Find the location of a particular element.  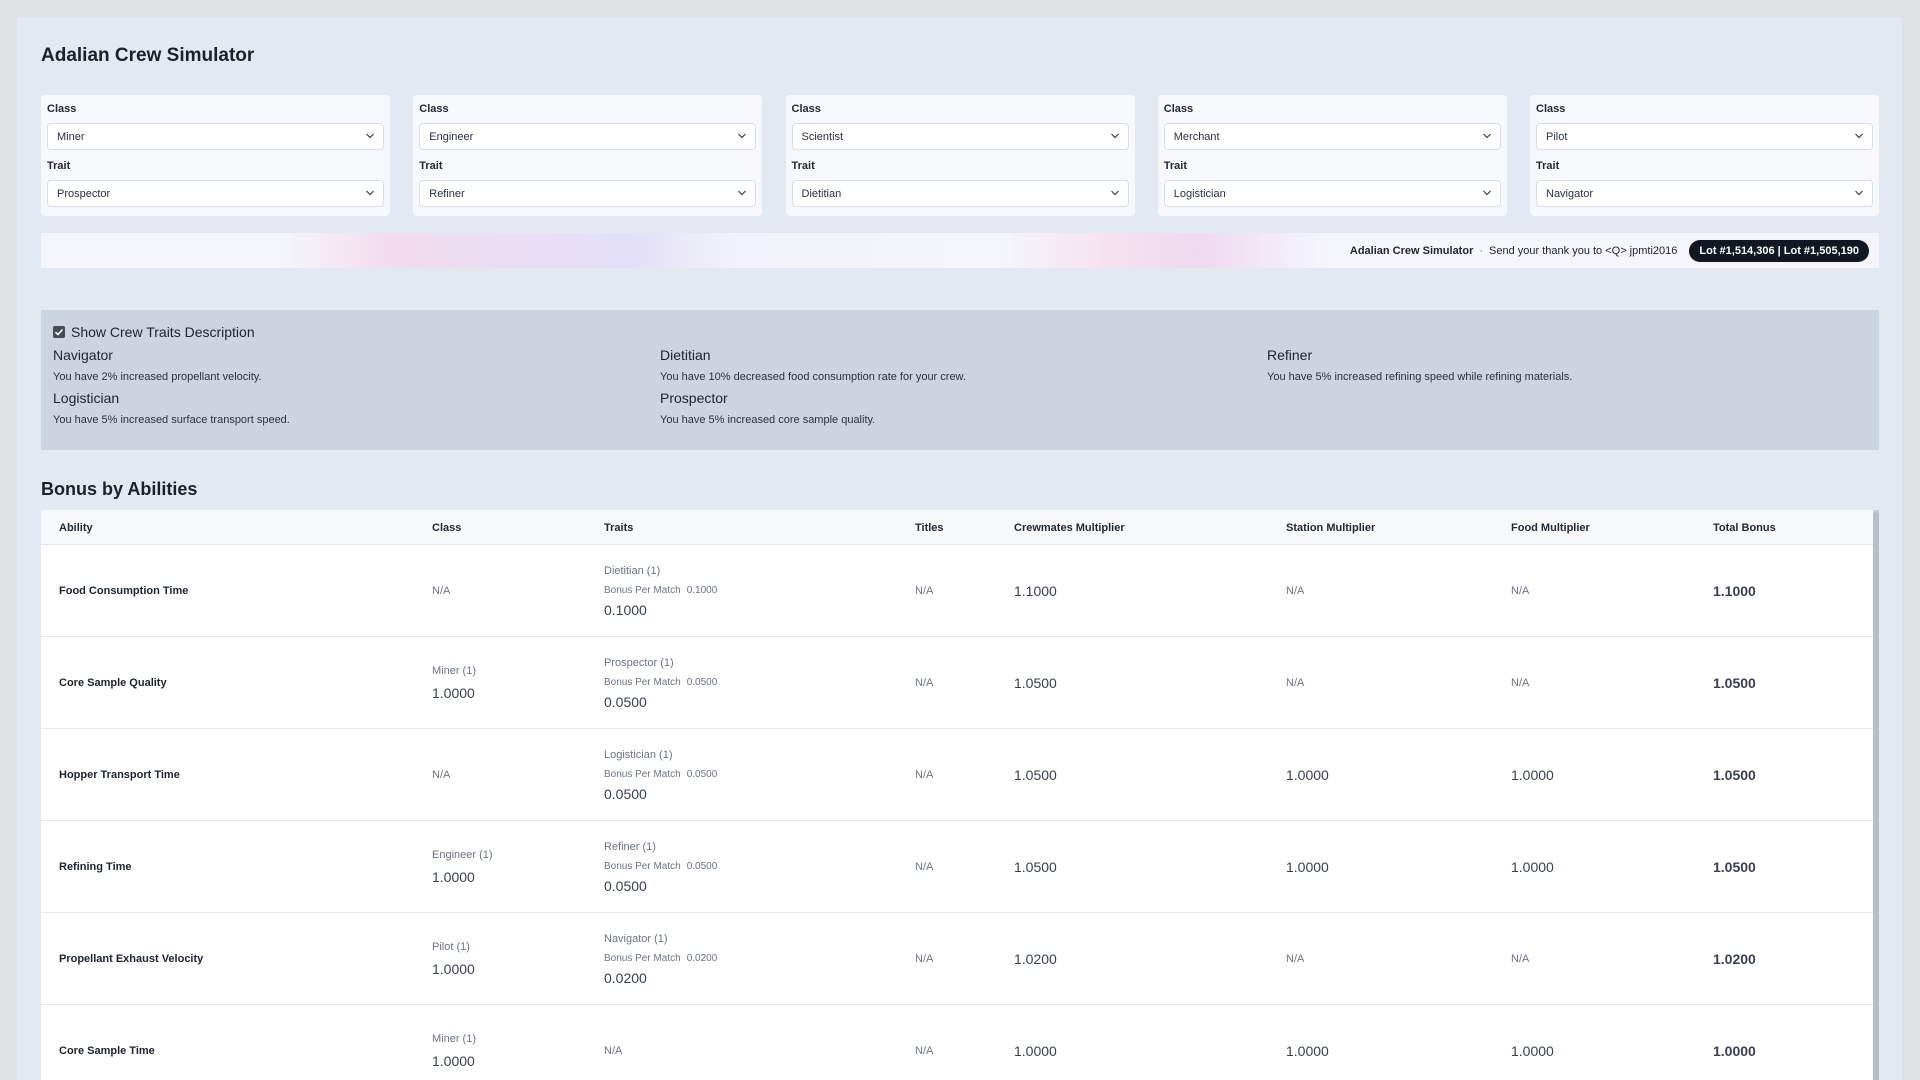

trait-select: Dietitian is located at coordinates (960, 193).